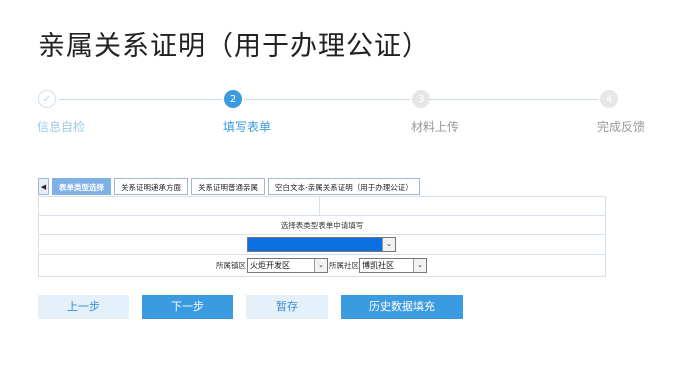 Image resolution: width=700 pixels, height=369 pixels. What do you see at coordinates (187, 307) in the screenshot?
I see `next-button: 下一步` at bounding box center [187, 307].